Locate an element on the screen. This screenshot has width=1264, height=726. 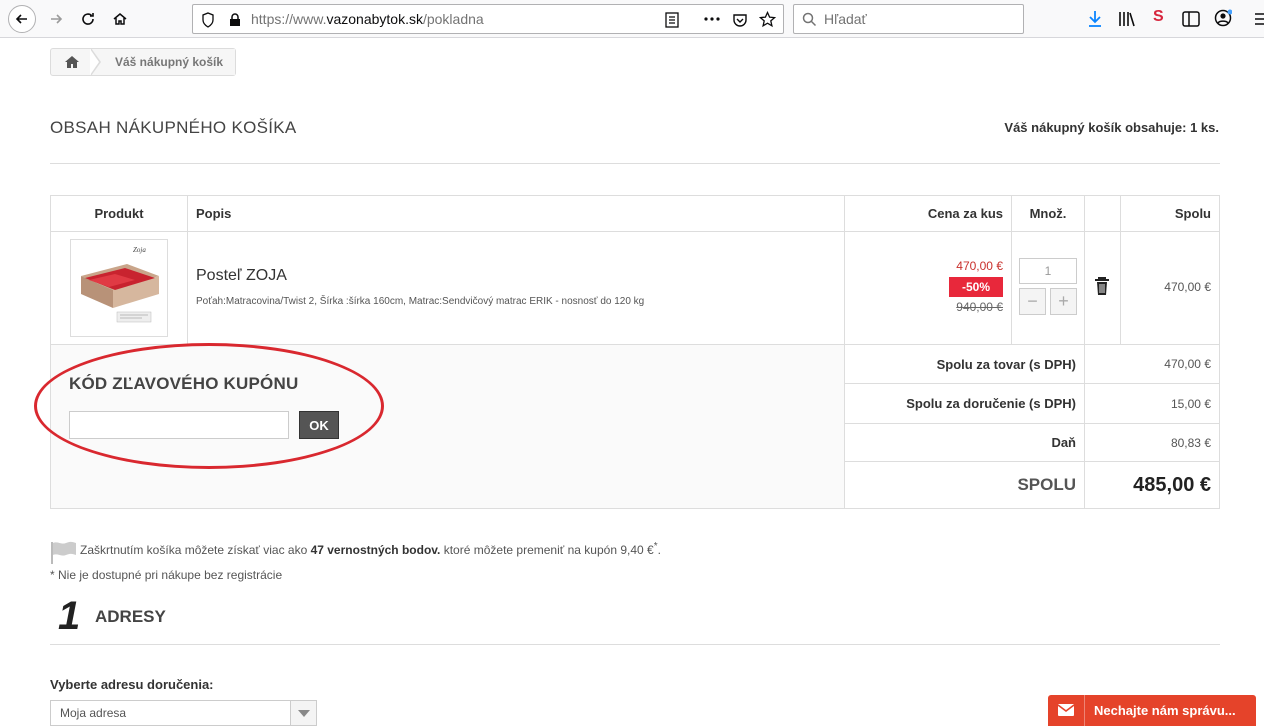
product-name-link: Posteľ ZOJA is located at coordinates (241, 276).